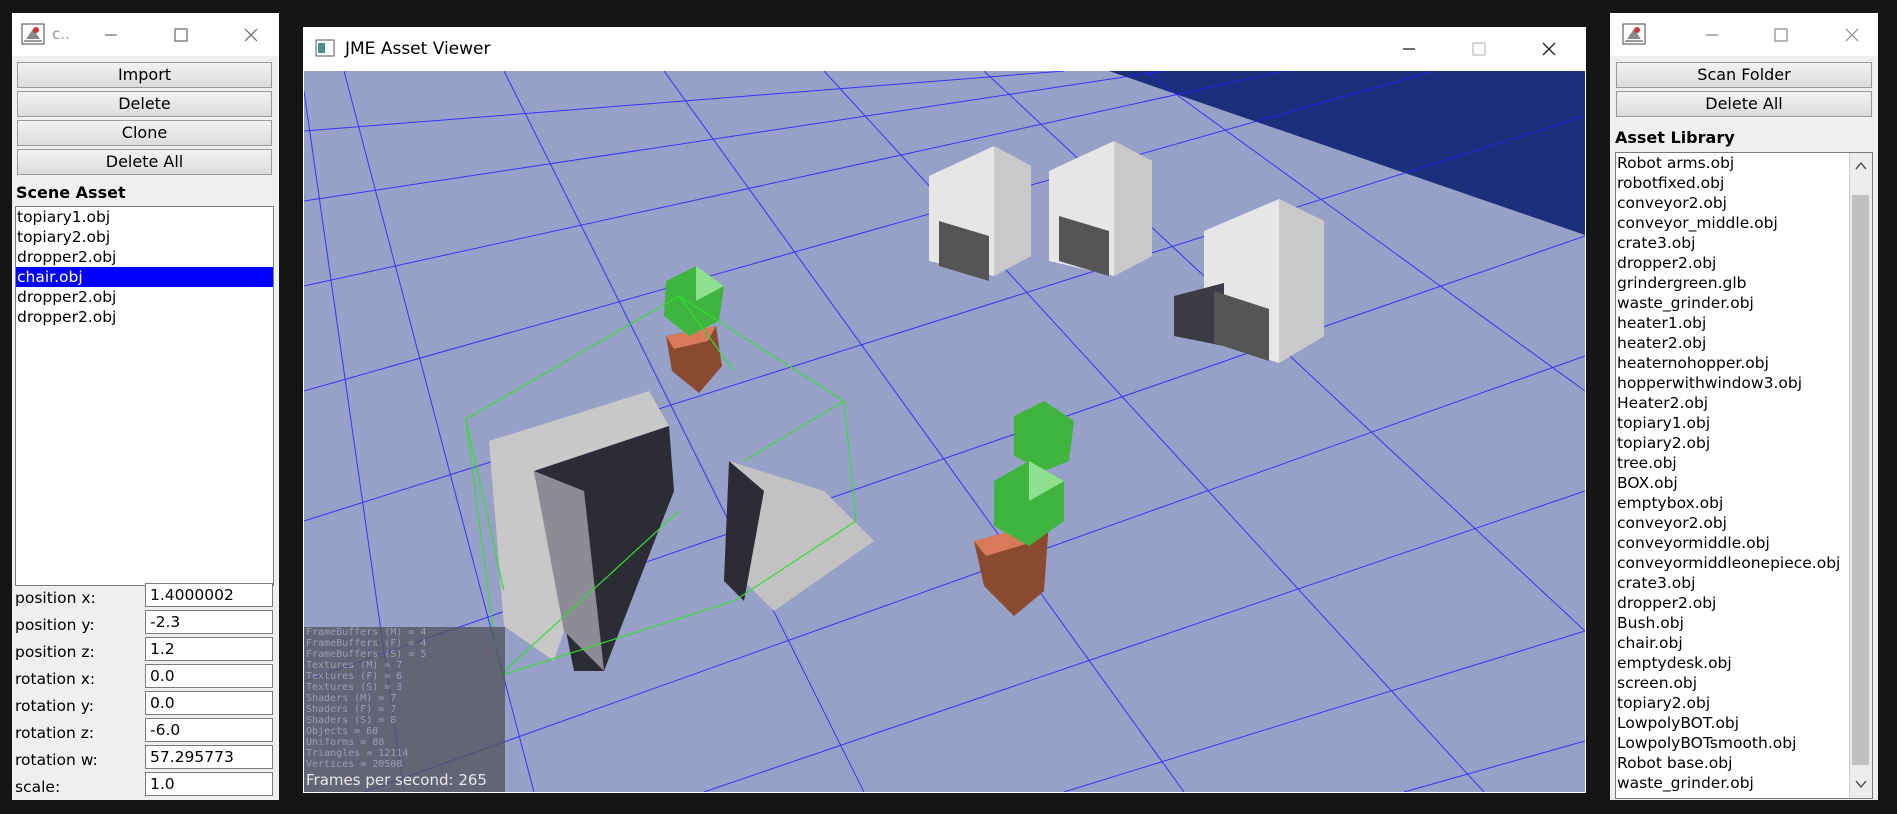  Describe the element at coordinates (1733, 363) in the screenshot. I see `list-item: heaternohopper.obj` at that location.